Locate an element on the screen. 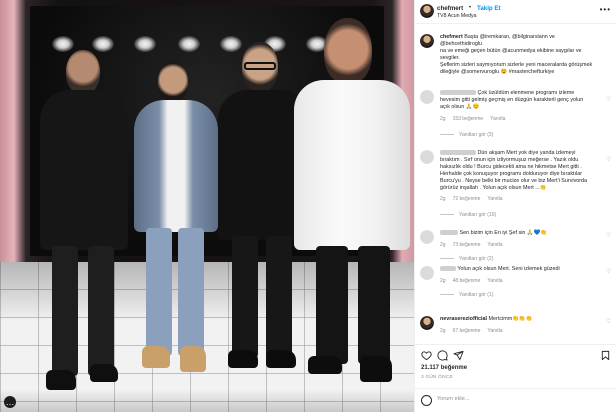 The width and height of the screenshot is (616, 412). bookmark-icon is located at coordinates (605, 355).